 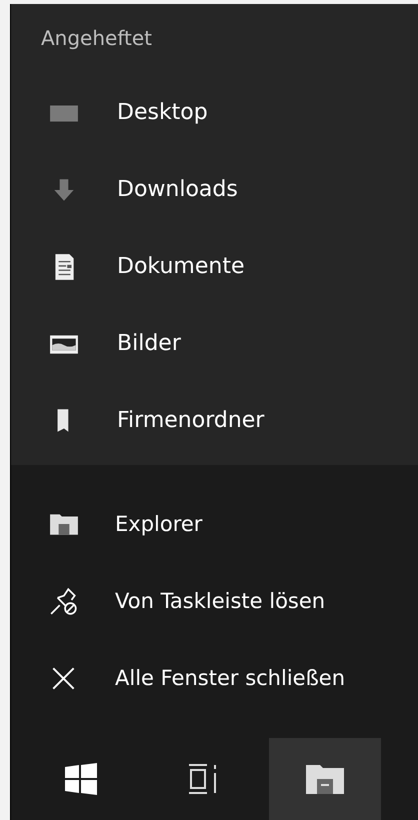 What do you see at coordinates (64, 601) in the screenshot?
I see `unpin-icon` at bounding box center [64, 601].